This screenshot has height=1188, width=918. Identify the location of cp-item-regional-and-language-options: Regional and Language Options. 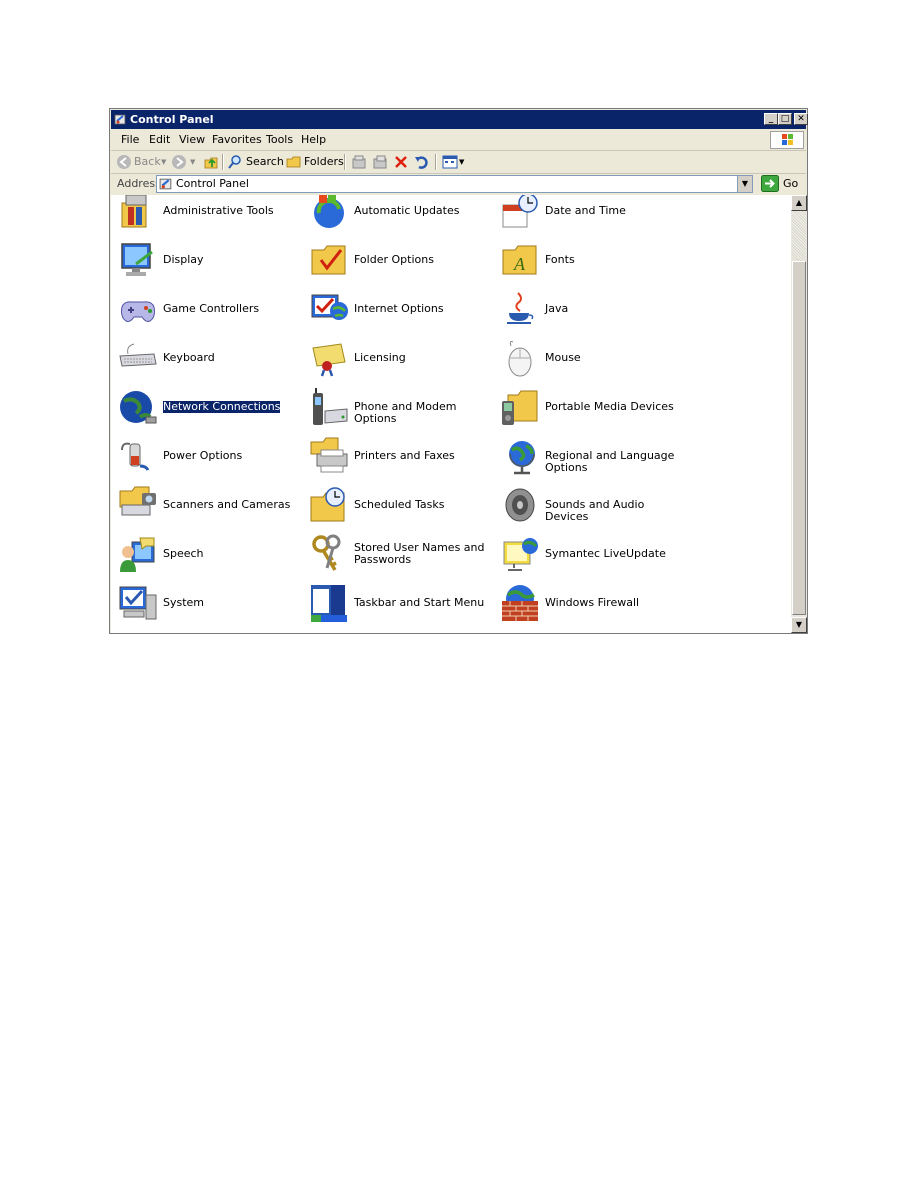
(595, 458).